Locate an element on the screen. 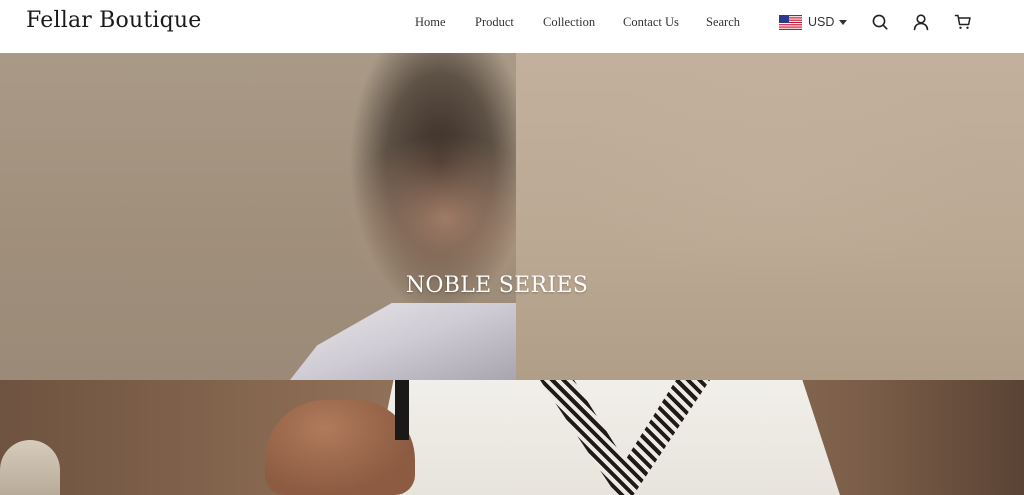  cart-icon is located at coordinates (962, 21).